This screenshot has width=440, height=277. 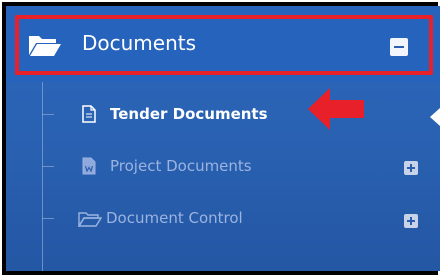 I want to click on tree-connector-line, so click(x=42, y=176).